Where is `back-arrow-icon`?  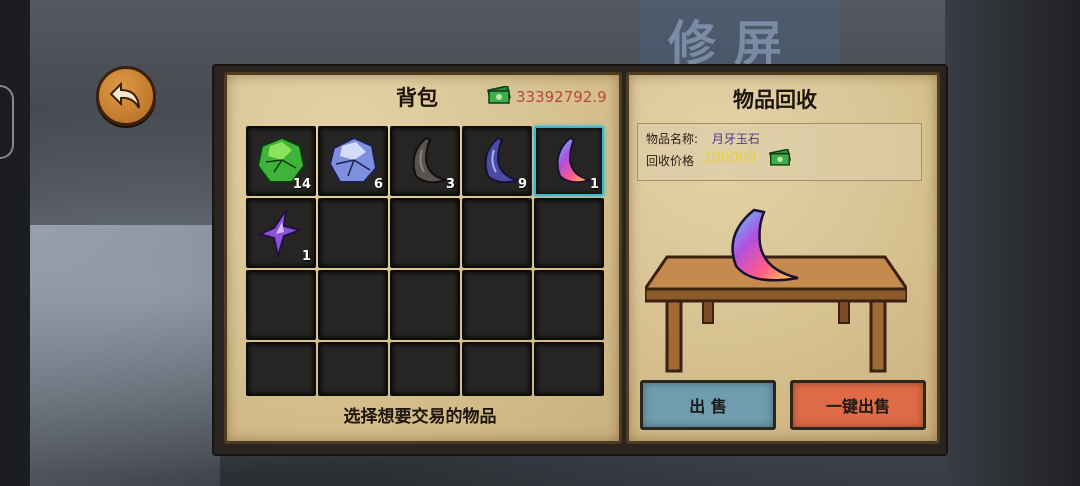
back-arrow-icon is located at coordinates (124, 95).